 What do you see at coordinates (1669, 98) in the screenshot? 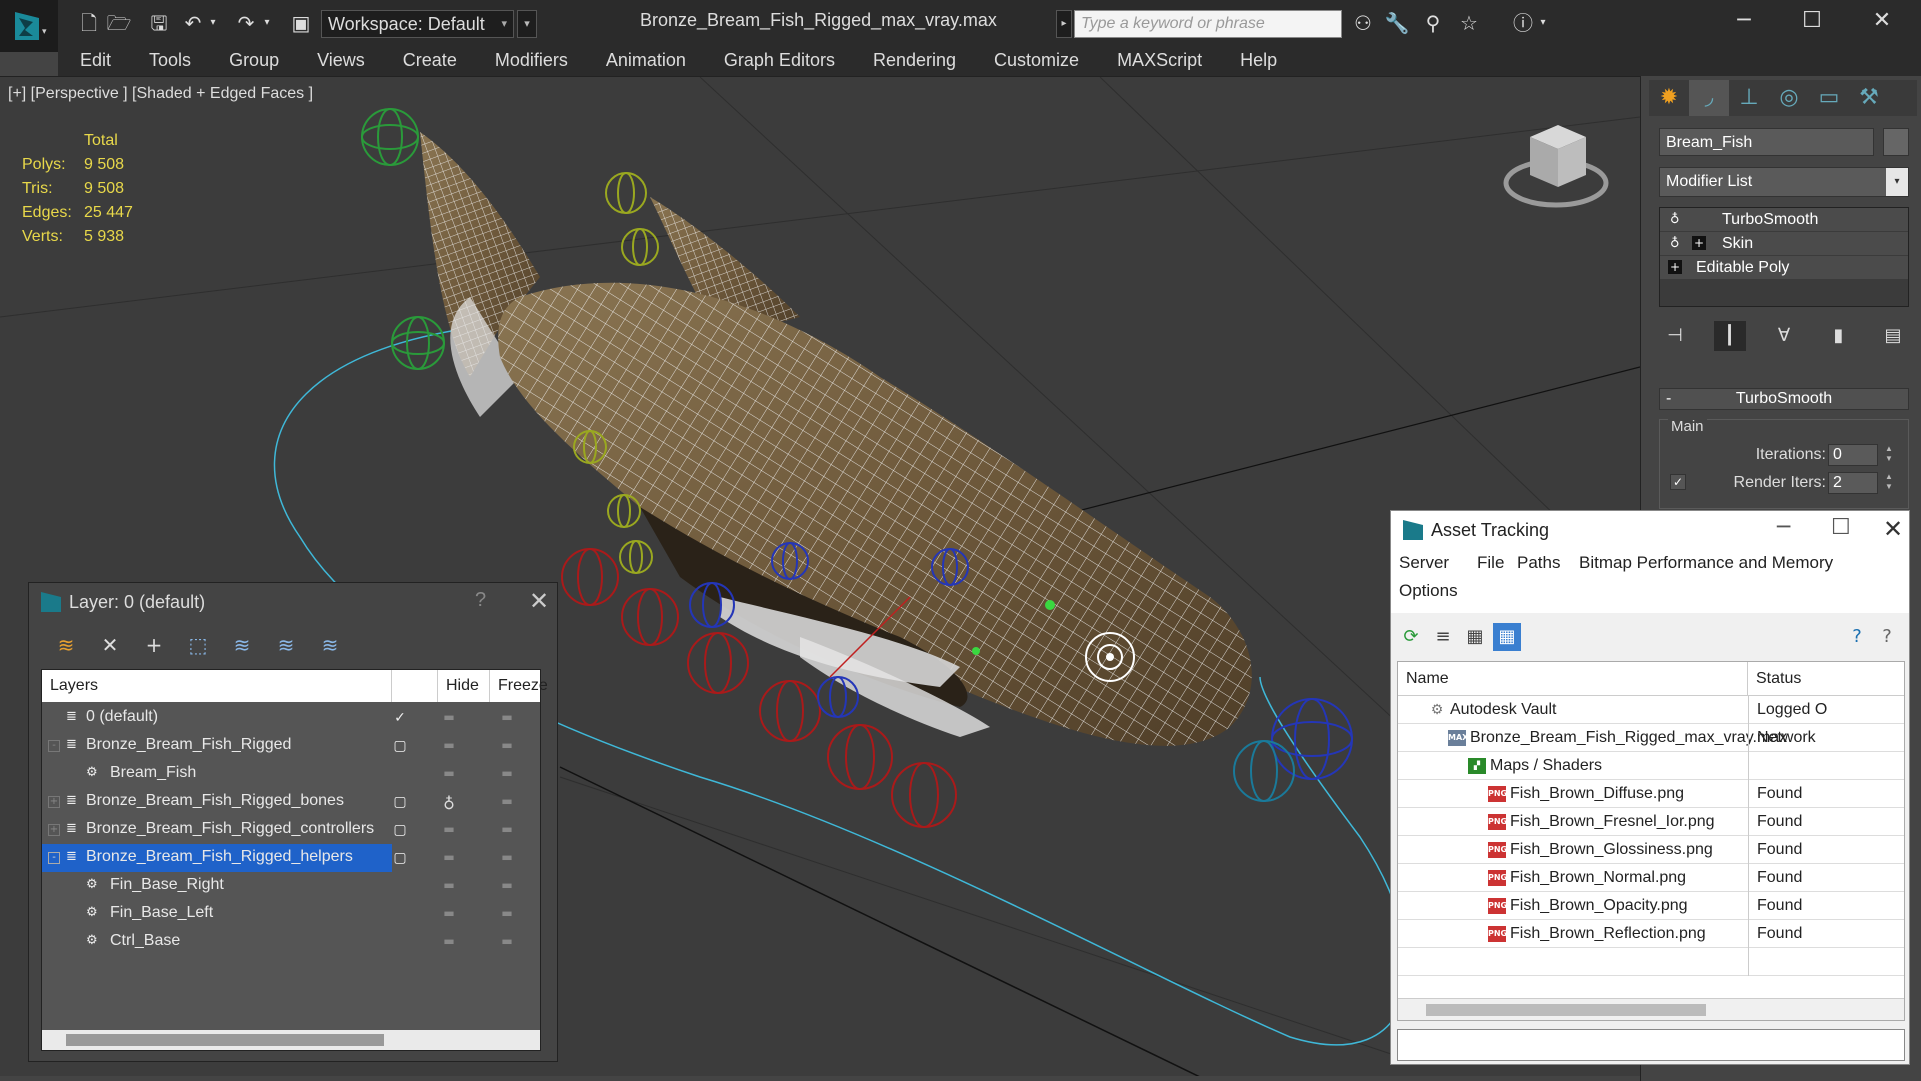
I see `create-tab-icon: ✹` at bounding box center [1669, 98].